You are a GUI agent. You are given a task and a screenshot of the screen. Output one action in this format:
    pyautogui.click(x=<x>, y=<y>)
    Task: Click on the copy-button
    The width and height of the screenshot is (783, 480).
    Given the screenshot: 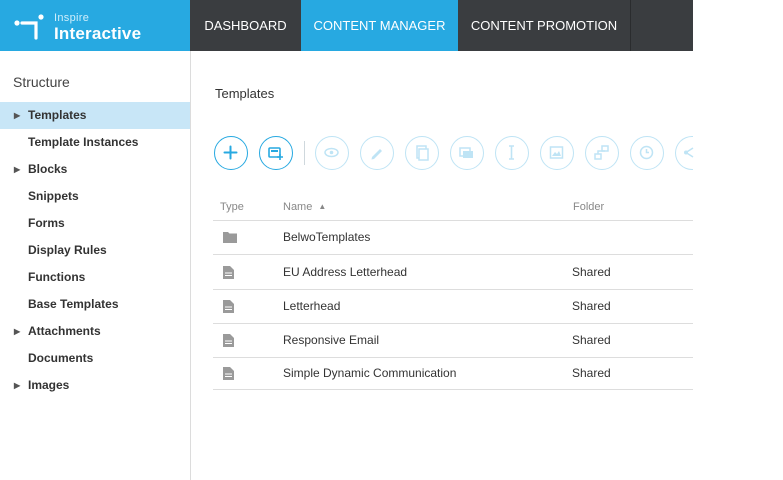 What is the action you would take?
    pyautogui.click(x=422, y=153)
    